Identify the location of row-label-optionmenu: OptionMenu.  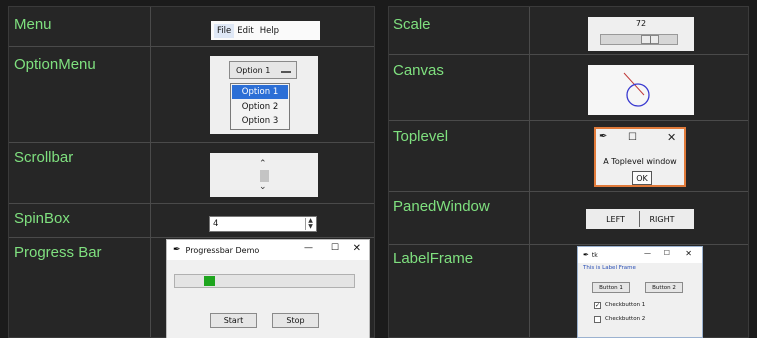
(55, 64).